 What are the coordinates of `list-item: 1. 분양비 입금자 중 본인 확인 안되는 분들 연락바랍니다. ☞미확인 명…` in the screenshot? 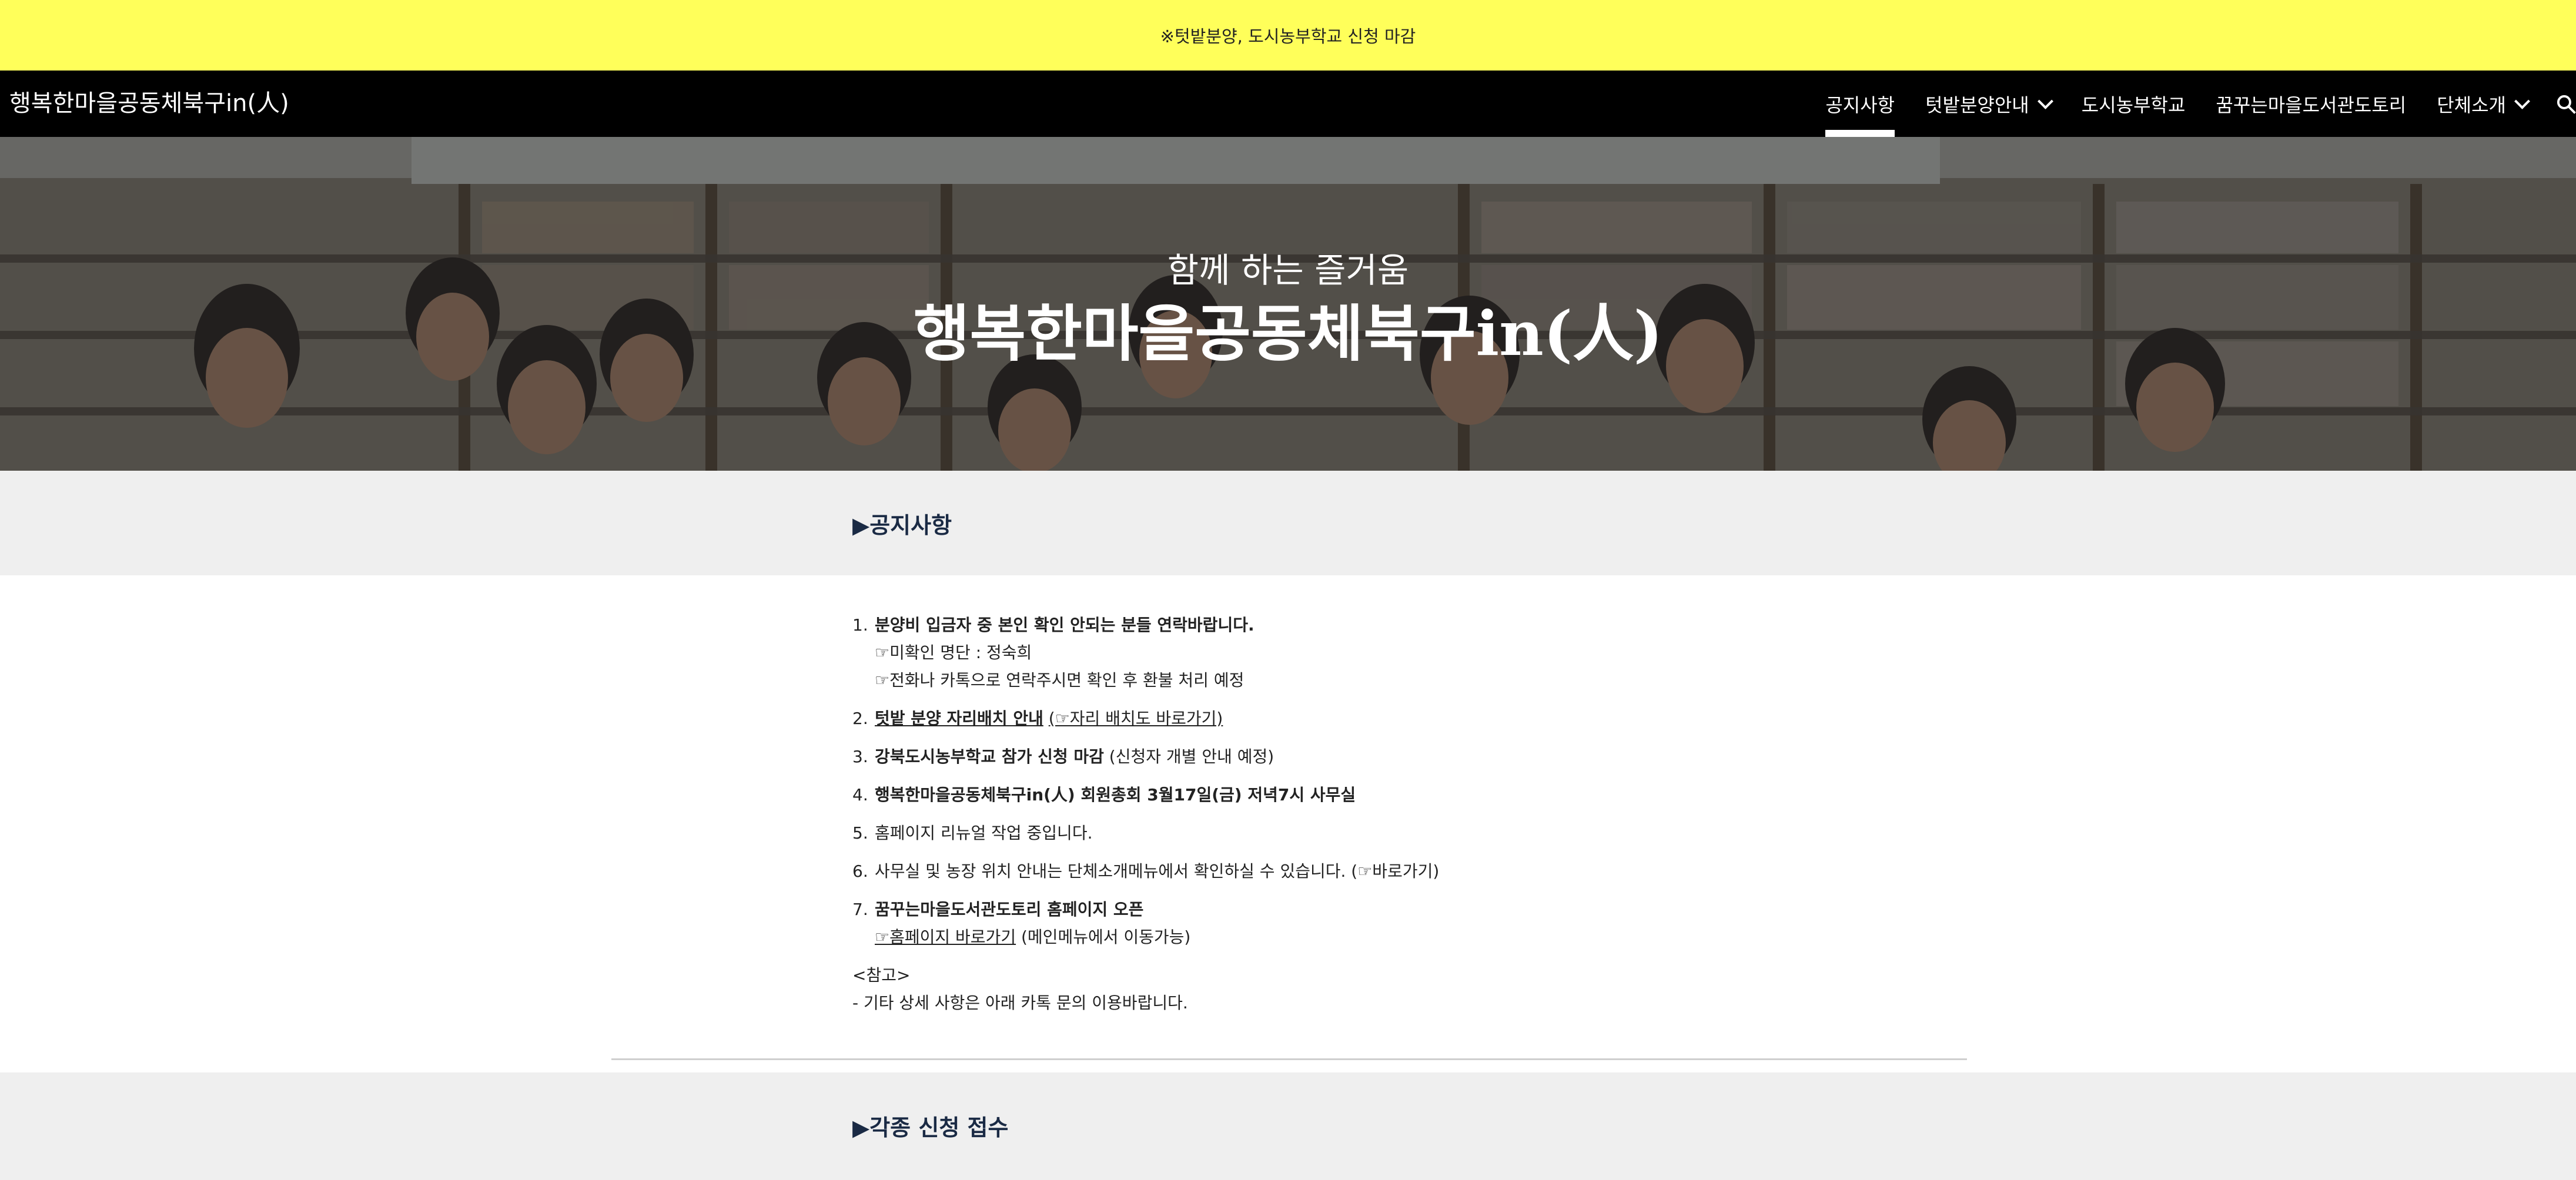 It's located at (1293, 652).